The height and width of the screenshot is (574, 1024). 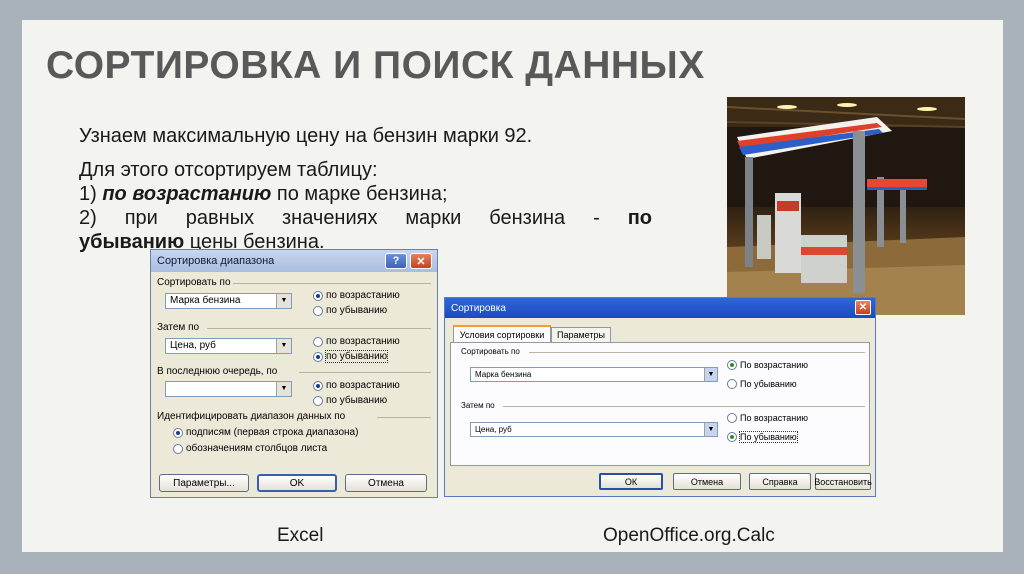 I want to click on oo-then-by-value: Цена, руб, so click(x=493, y=429).